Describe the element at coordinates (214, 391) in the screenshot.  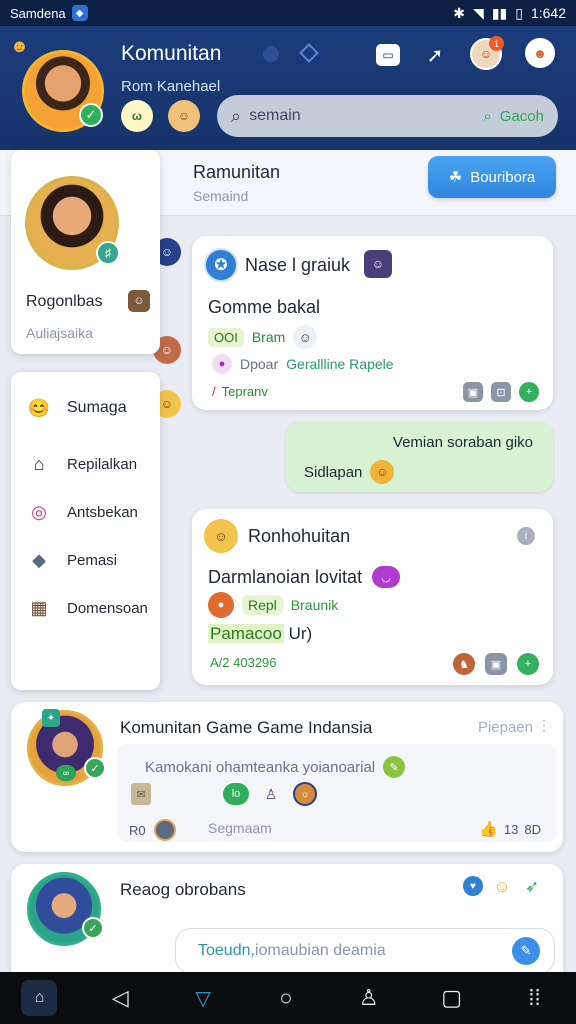
I see `edit-icon: /` at that location.